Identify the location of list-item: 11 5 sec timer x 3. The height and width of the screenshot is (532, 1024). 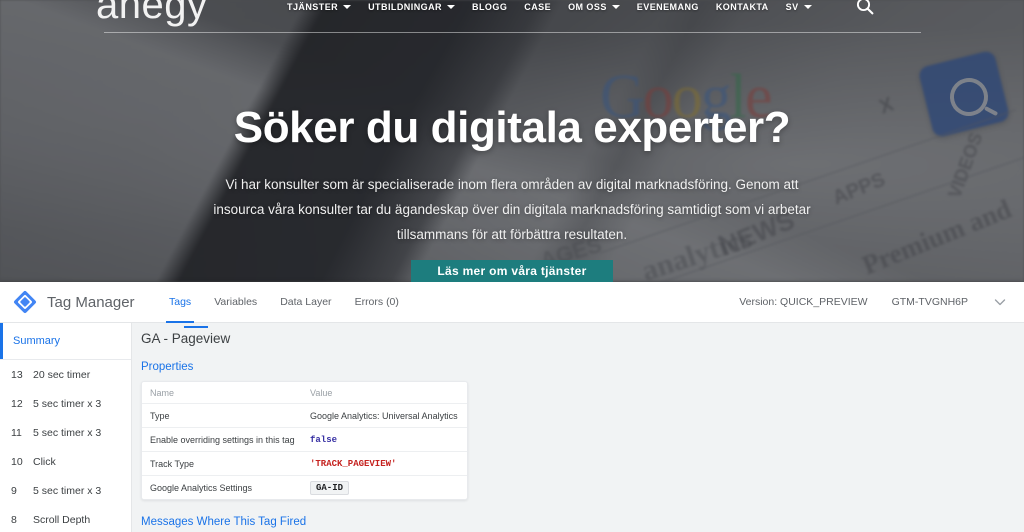
(65, 432).